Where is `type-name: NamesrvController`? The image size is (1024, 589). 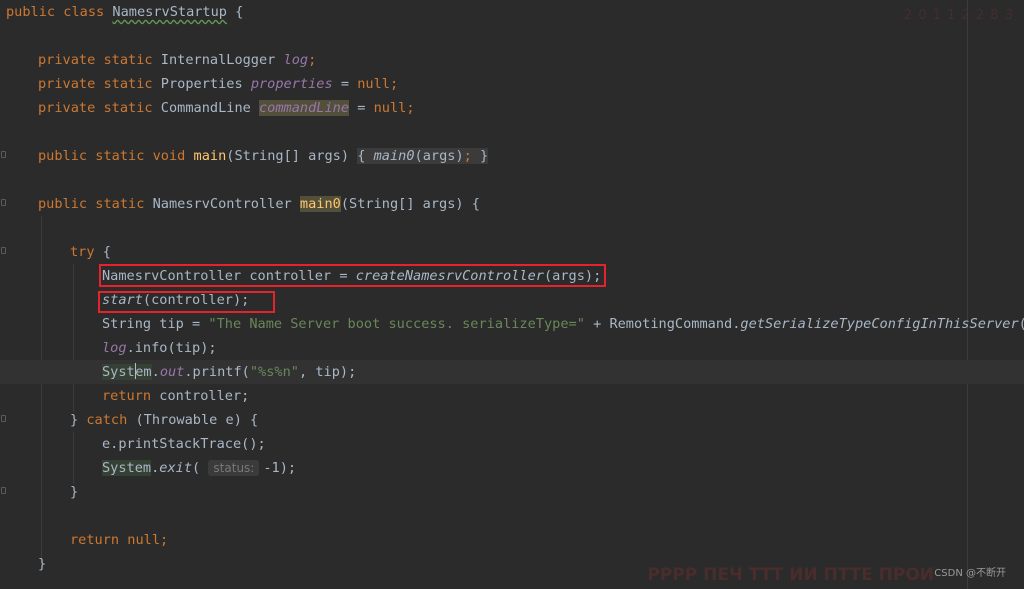
type-name: NamesrvController is located at coordinates (222, 204).